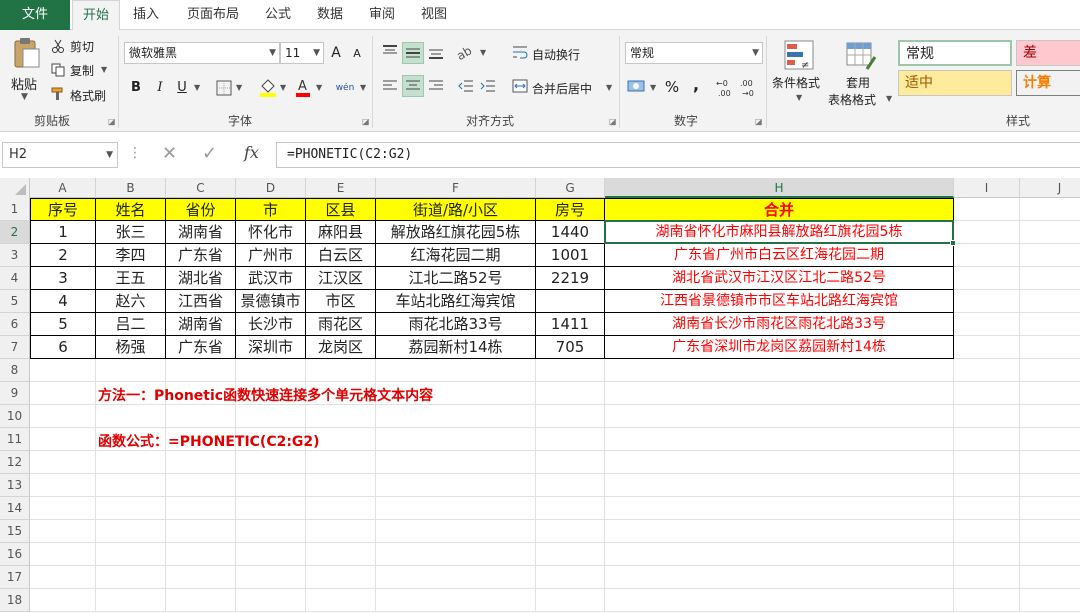  Describe the element at coordinates (341, 255) in the screenshot. I see `table-cell: 白云区` at that location.